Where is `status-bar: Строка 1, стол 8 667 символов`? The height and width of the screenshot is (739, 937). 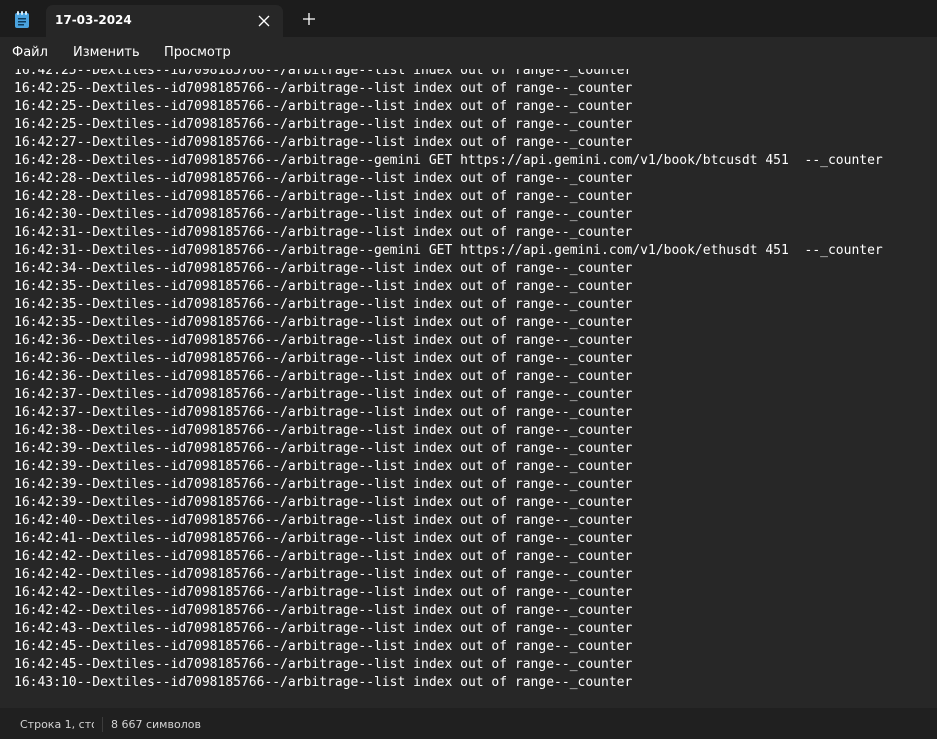 status-bar: Строка 1, стол 8 667 символов is located at coordinates (468, 723).